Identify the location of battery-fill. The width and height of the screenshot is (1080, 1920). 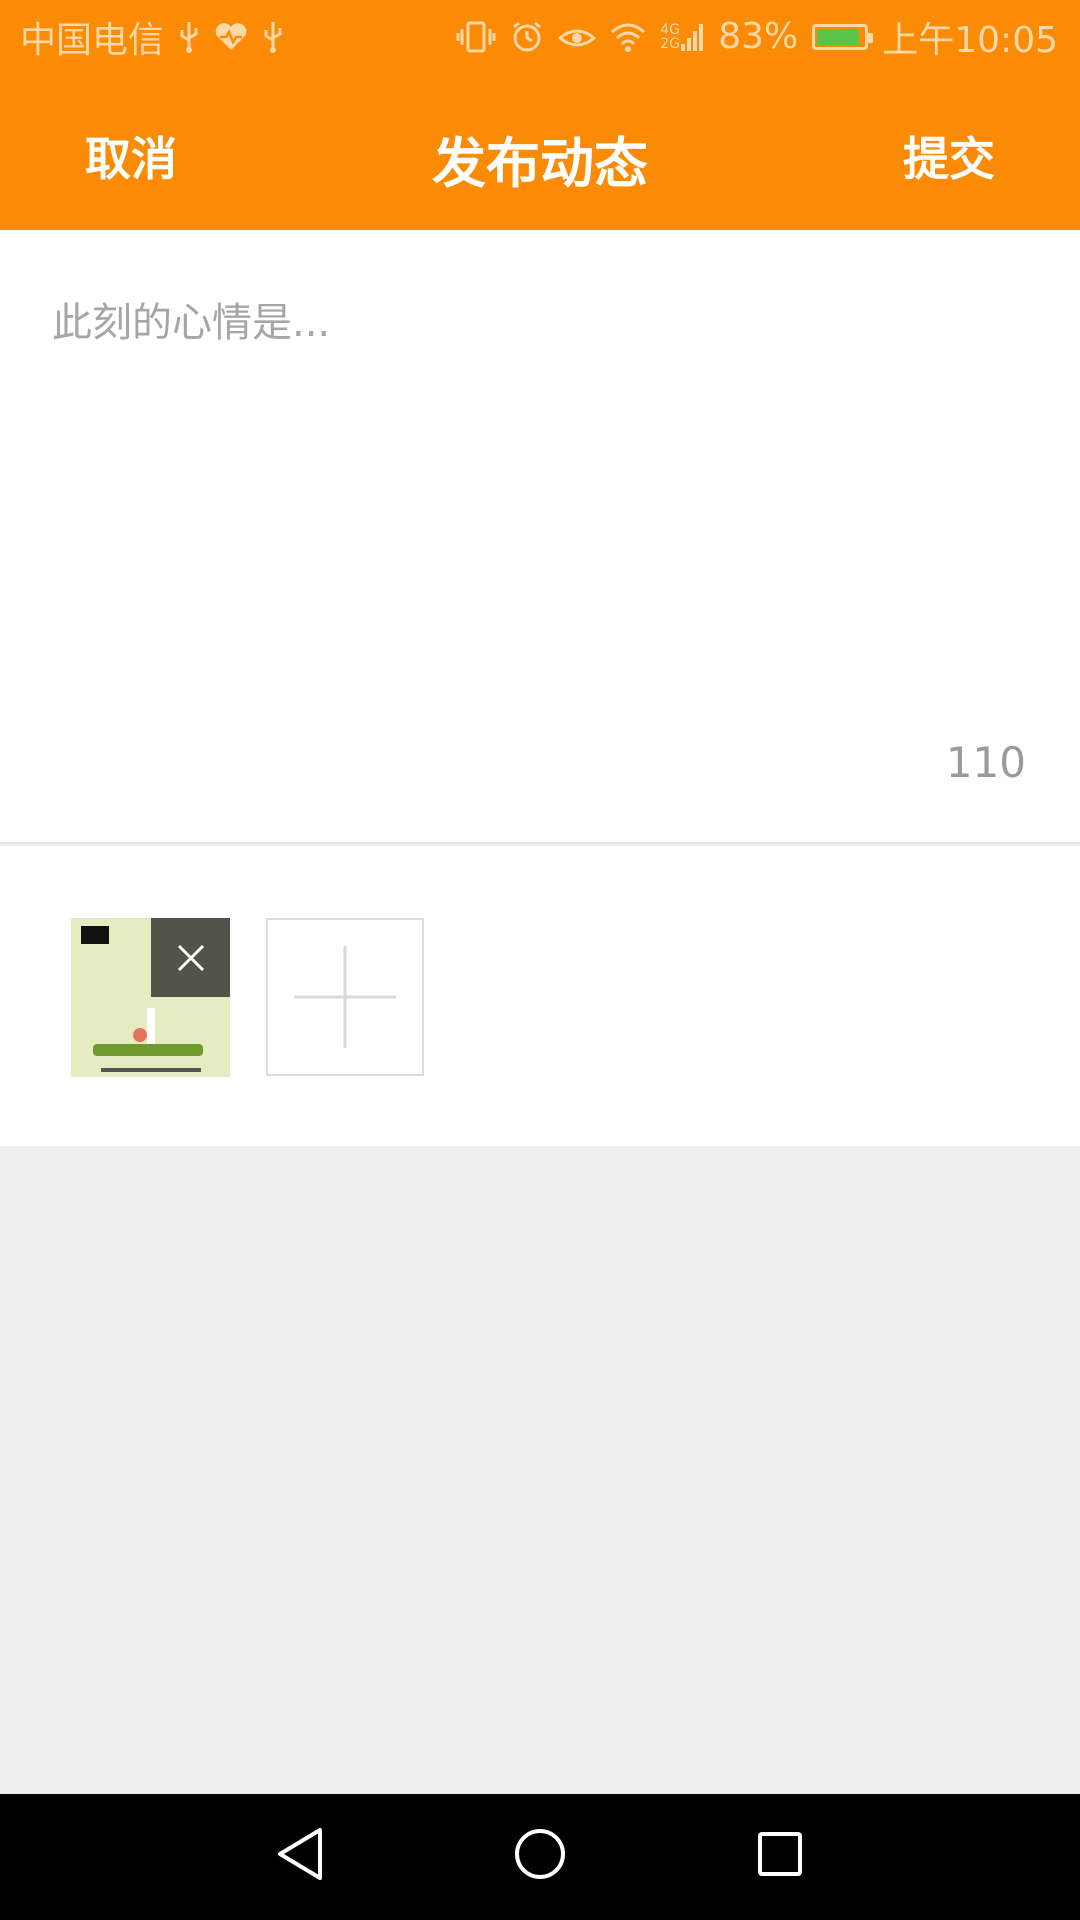
(838, 36).